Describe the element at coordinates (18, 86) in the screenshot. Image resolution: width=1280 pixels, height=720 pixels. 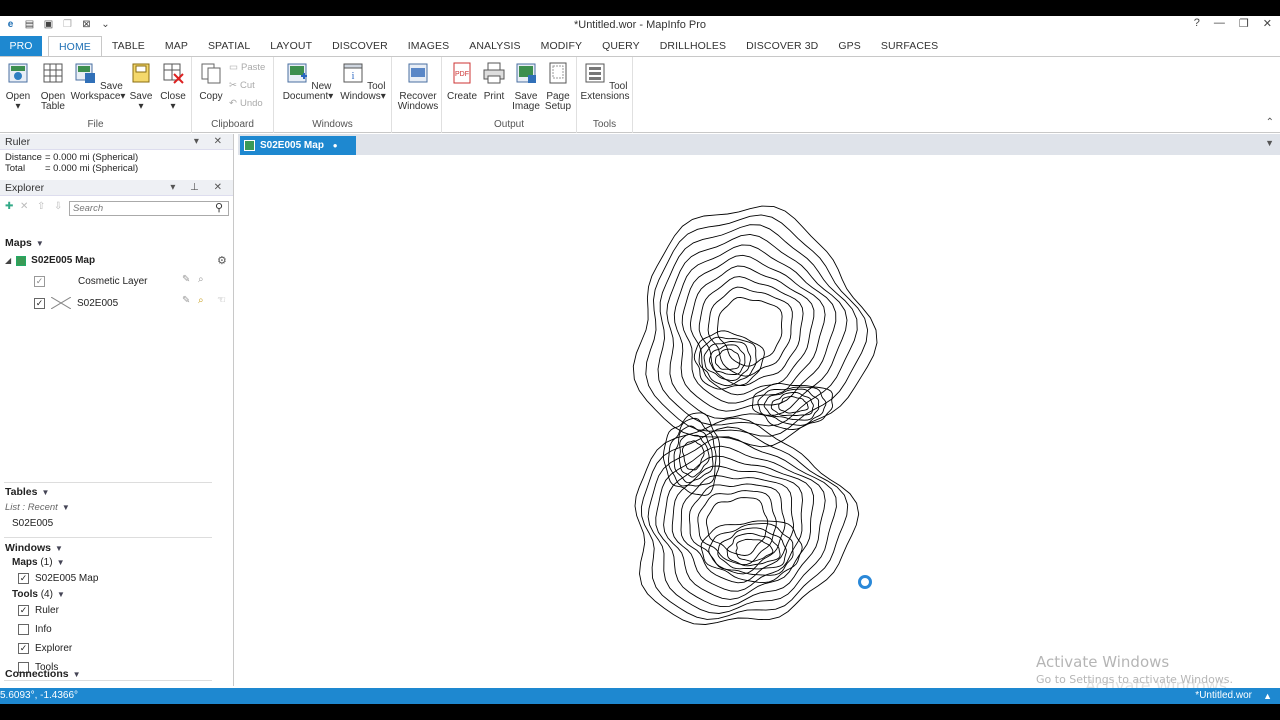
I see `open-button: Open ▾` at that location.